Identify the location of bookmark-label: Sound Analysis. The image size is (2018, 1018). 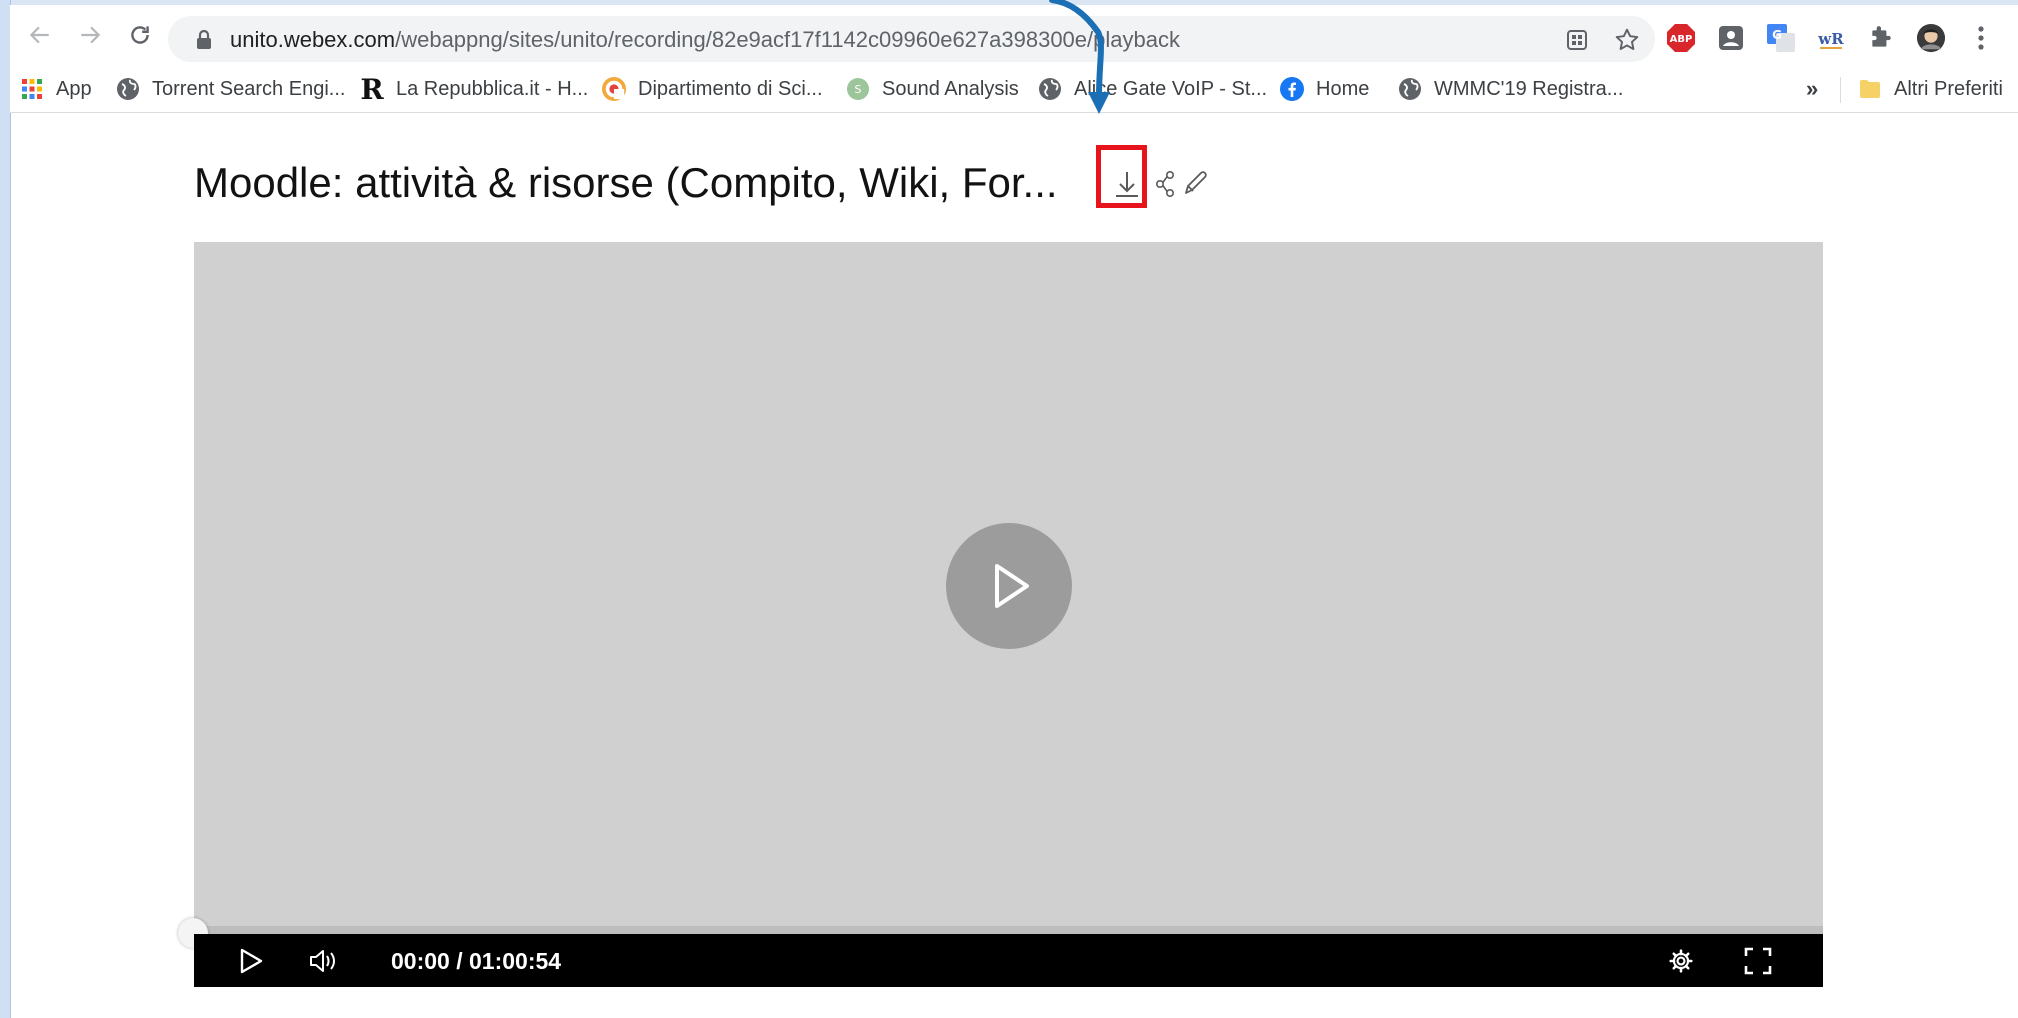
(950, 88).